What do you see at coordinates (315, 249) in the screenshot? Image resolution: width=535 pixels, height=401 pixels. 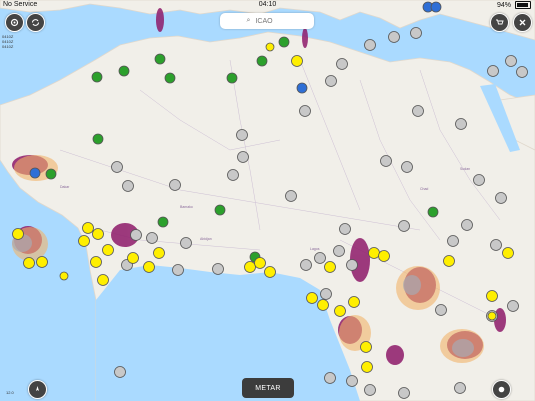 I see `svg-text: Lagos` at bounding box center [315, 249].